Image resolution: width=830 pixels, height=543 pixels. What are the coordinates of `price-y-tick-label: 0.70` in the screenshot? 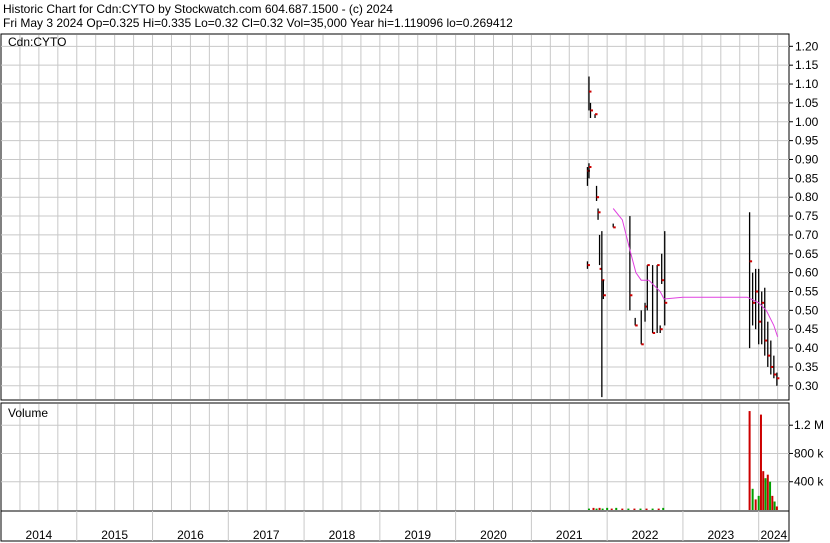 It's located at (807, 235).